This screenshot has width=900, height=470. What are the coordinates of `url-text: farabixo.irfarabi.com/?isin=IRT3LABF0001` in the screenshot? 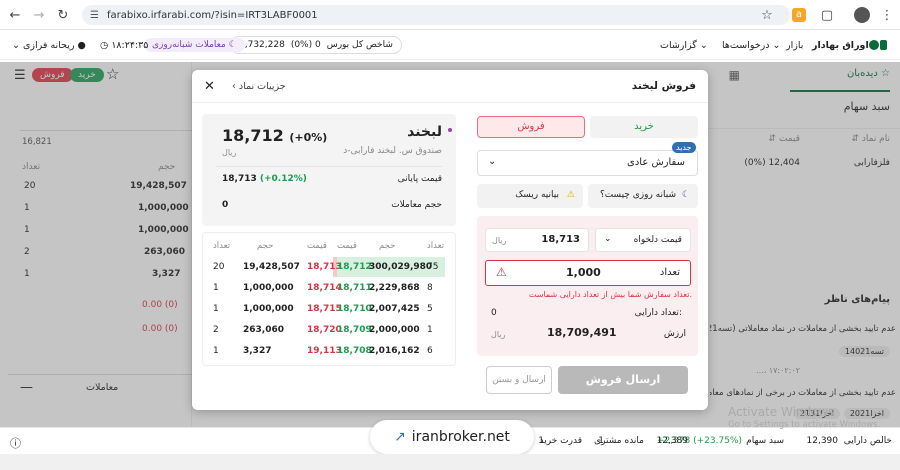 It's located at (212, 15).